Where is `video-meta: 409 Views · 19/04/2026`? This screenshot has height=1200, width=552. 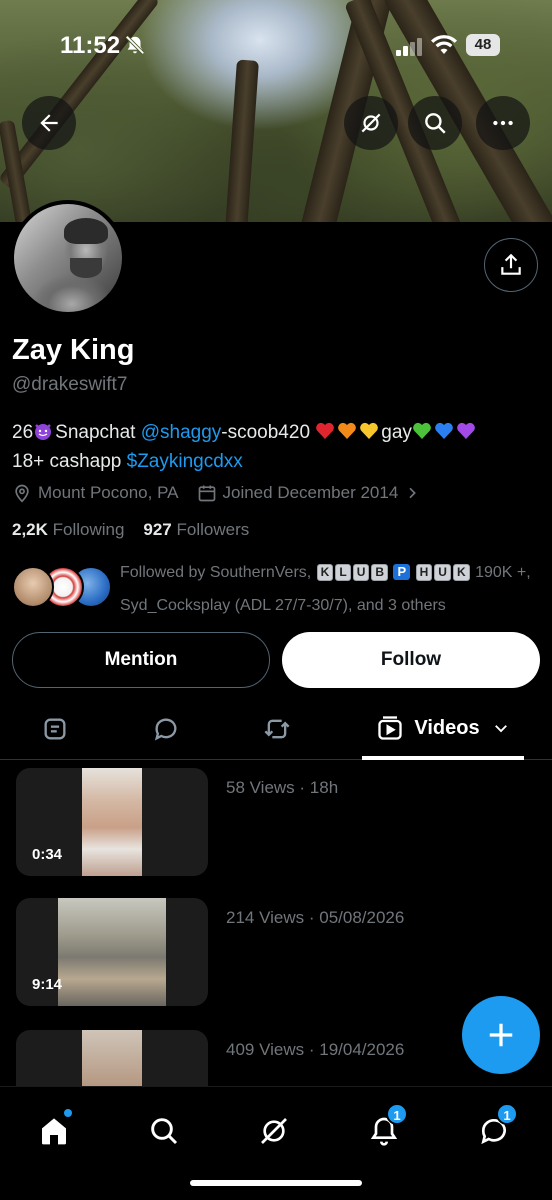
video-meta: 409 Views · 19/04/2026 is located at coordinates (315, 1049).